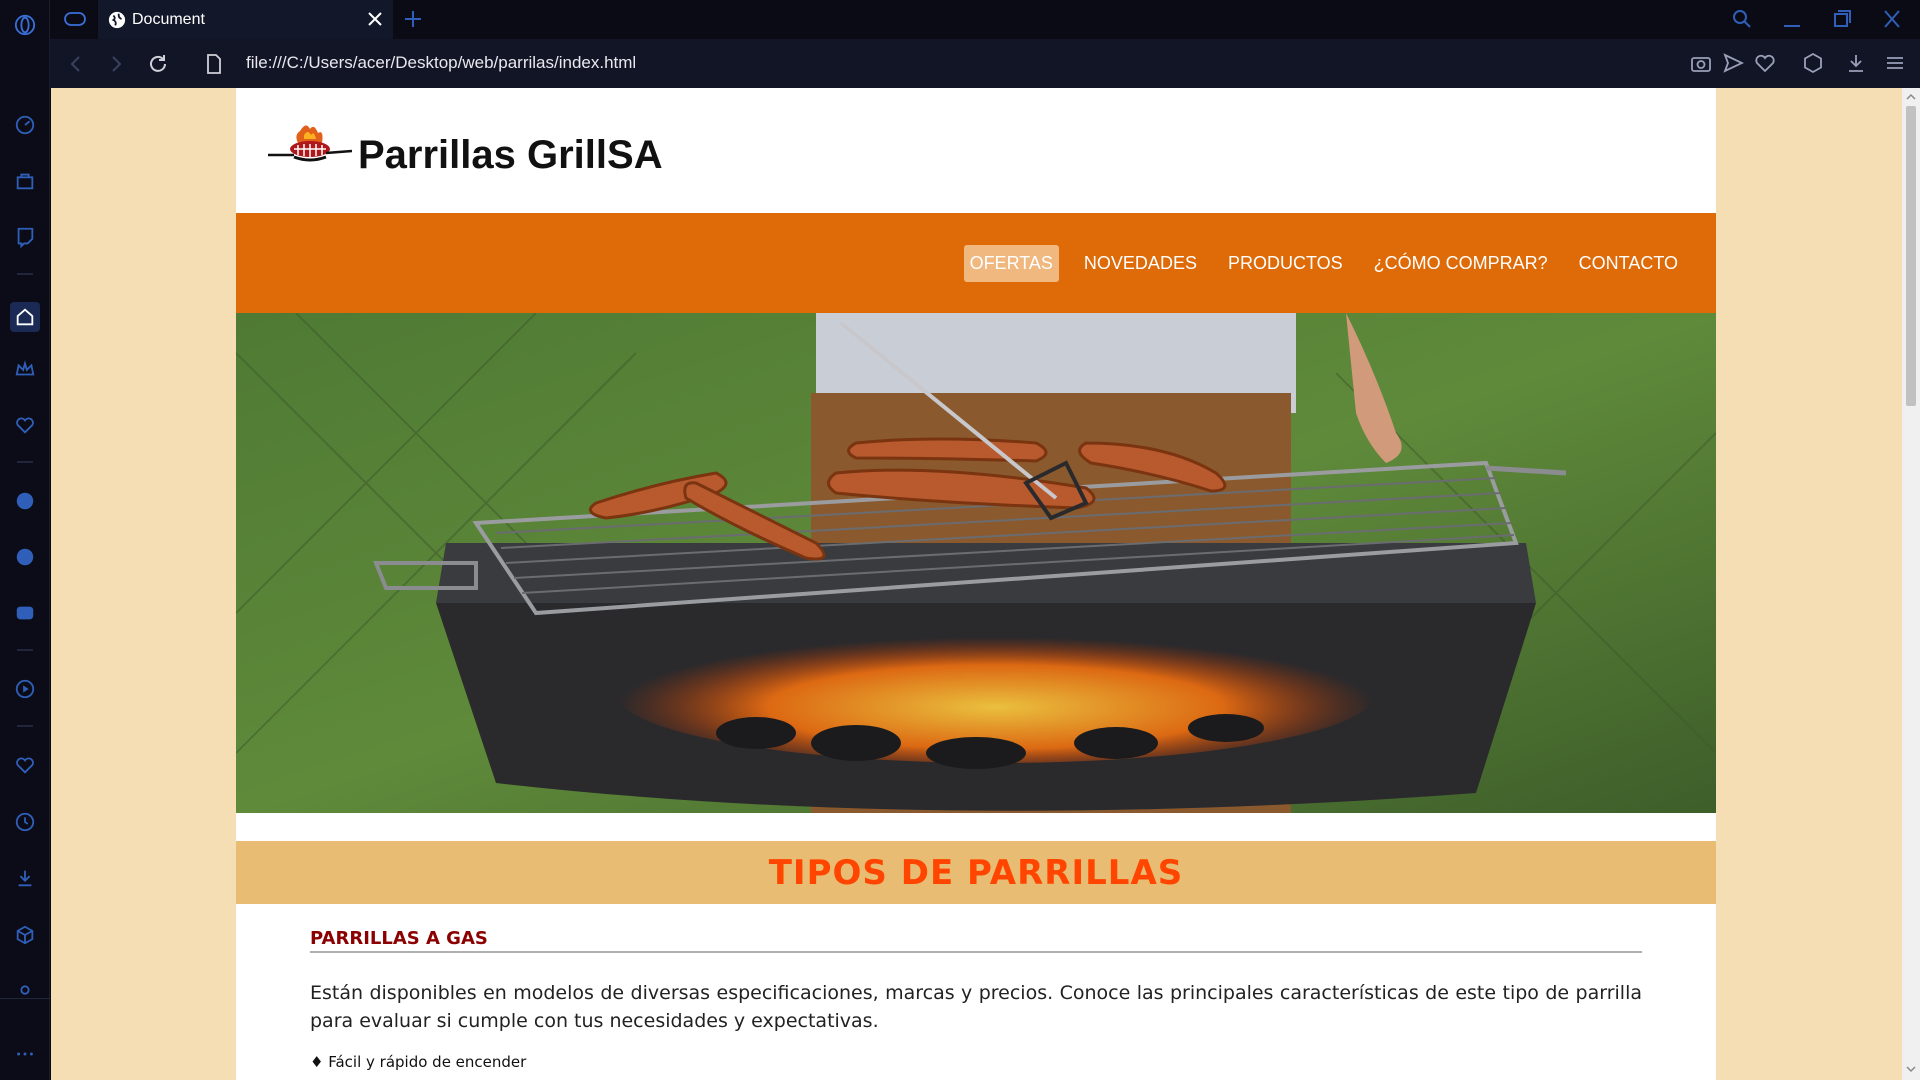 Image resolution: width=1920 pixels, height=1080 pixels. I want to click on search-icon, so click(1742, 19).